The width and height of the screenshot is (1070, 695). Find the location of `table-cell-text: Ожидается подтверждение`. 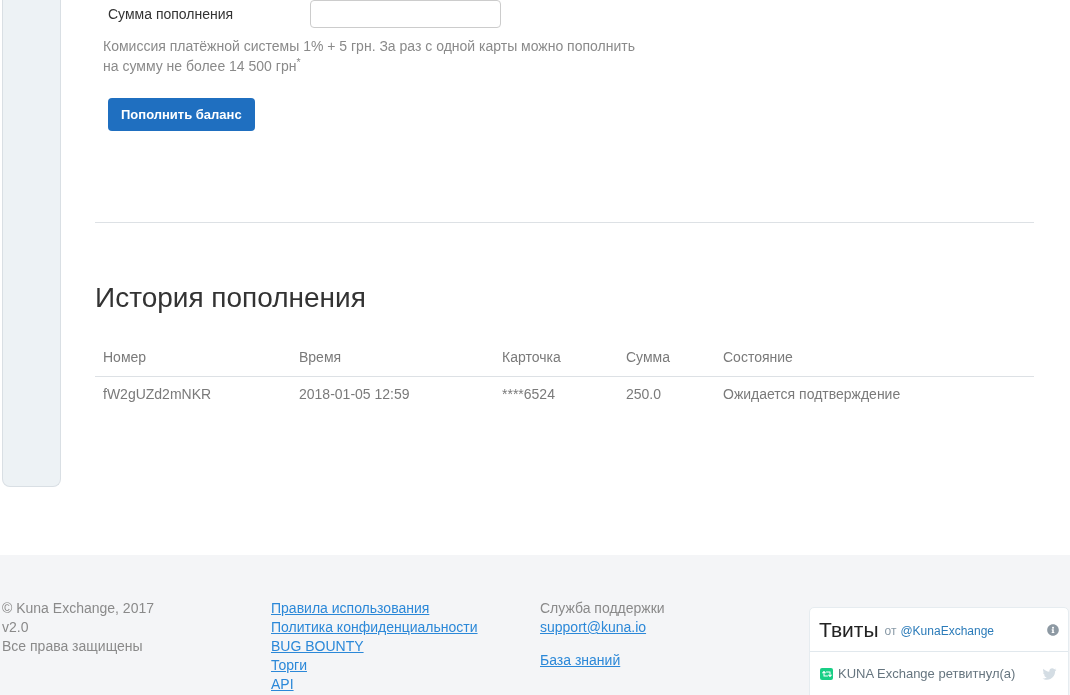

table-cell-text: Ожидается подтверждение is located at coordinates (812, 394).